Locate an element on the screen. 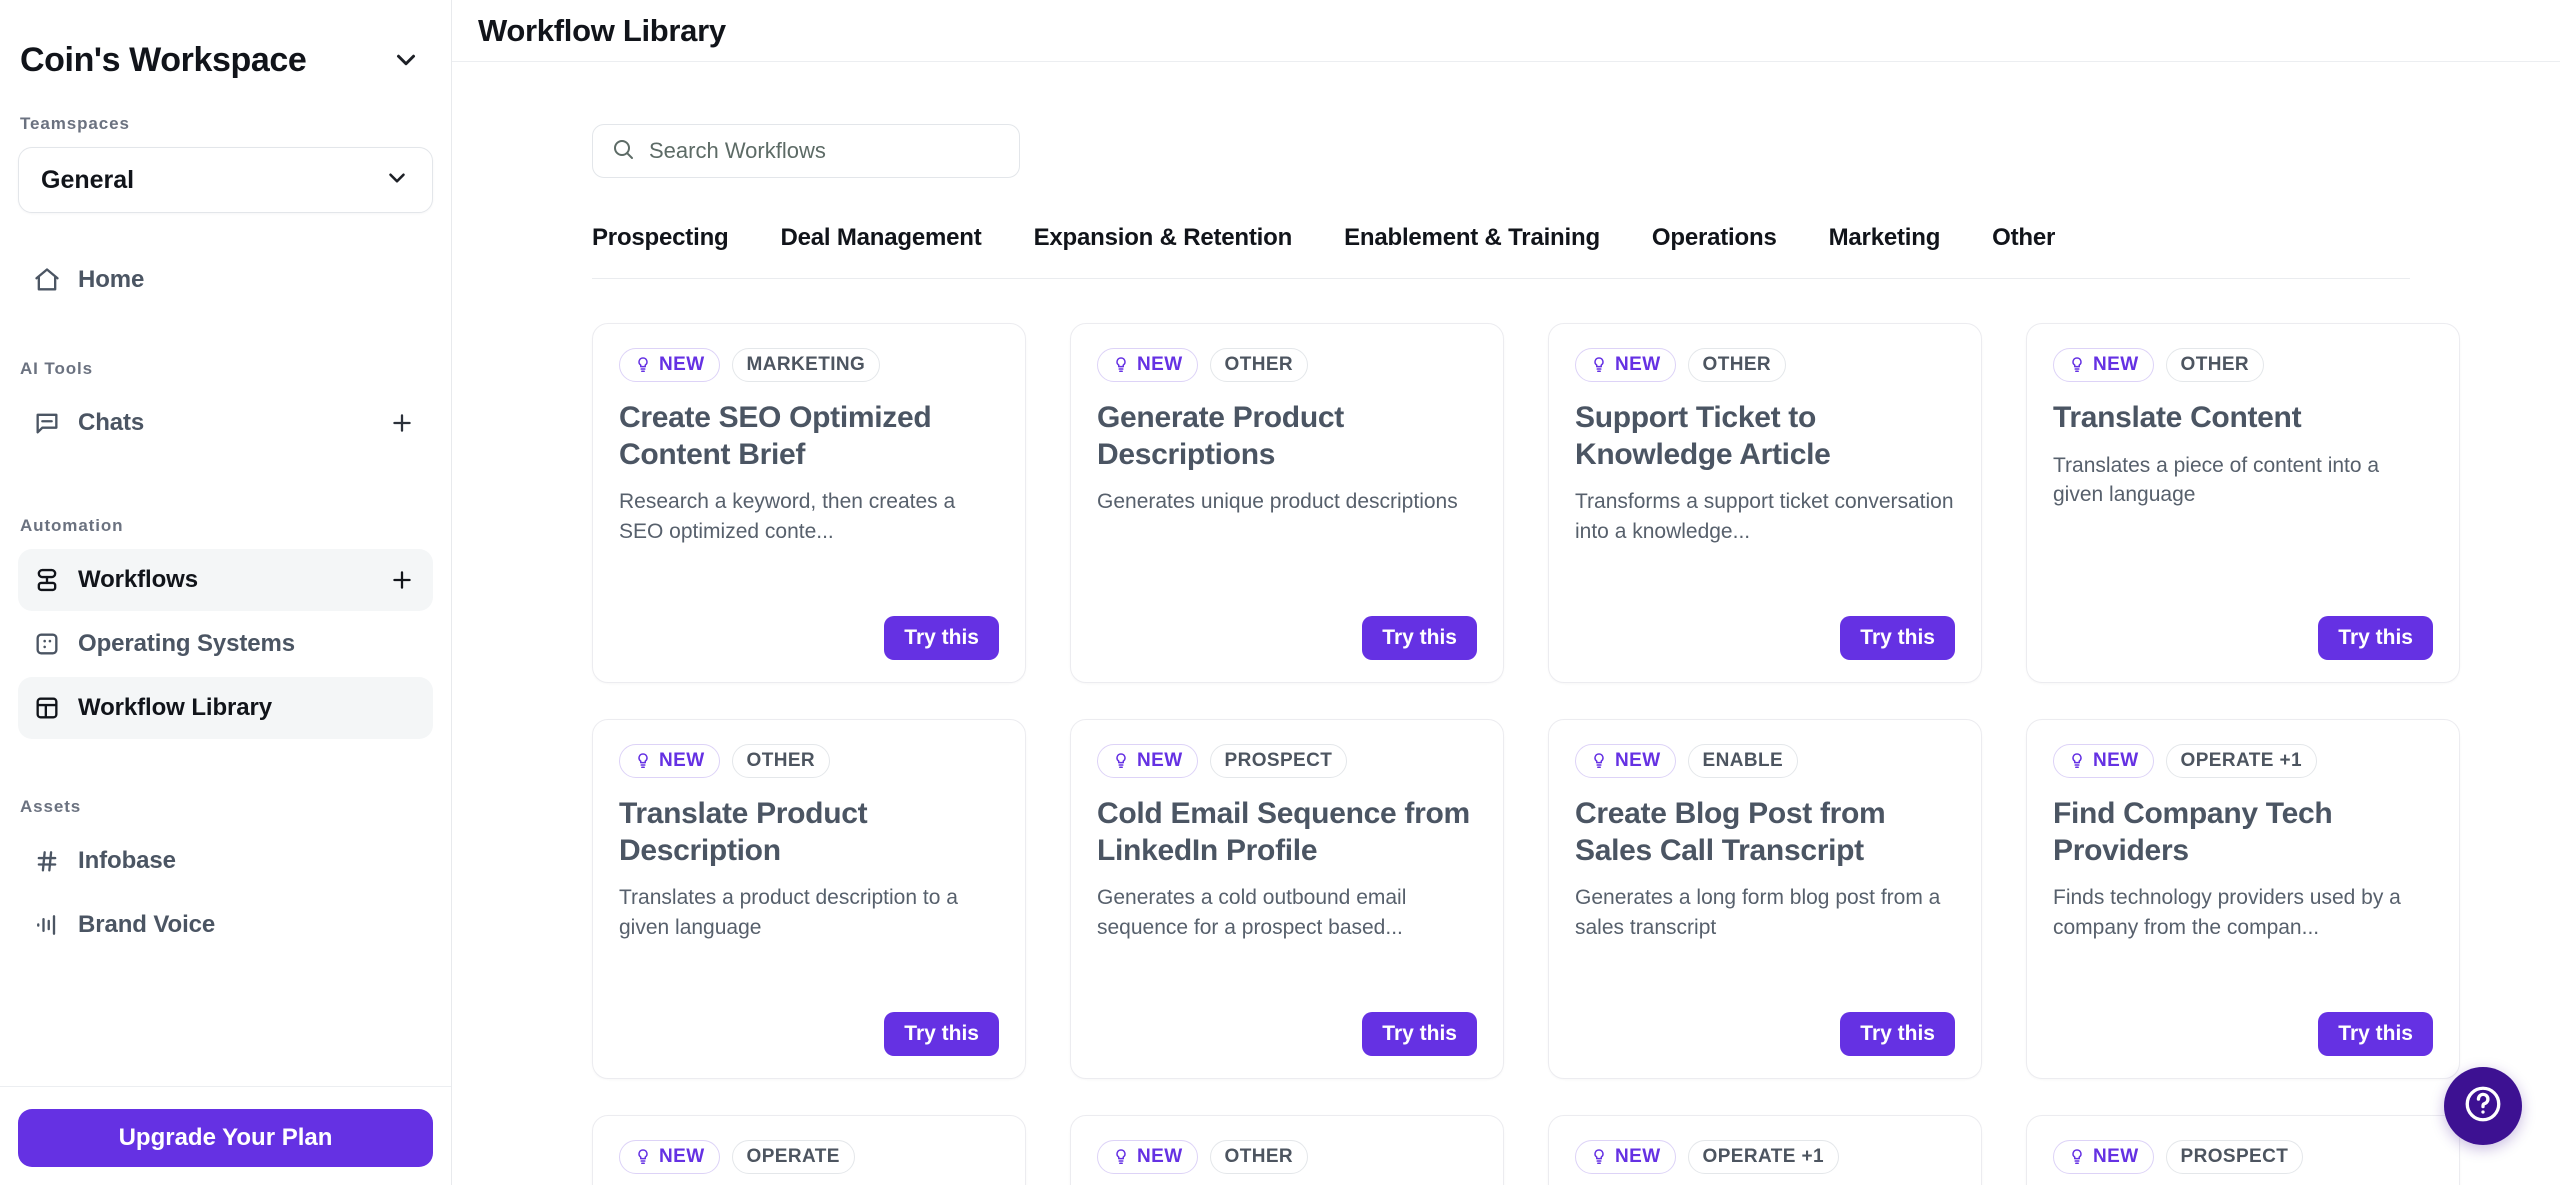 The height and width of the screenshot is (1185, 2560). teamspace-select: General is located at coordinates (225, 180).